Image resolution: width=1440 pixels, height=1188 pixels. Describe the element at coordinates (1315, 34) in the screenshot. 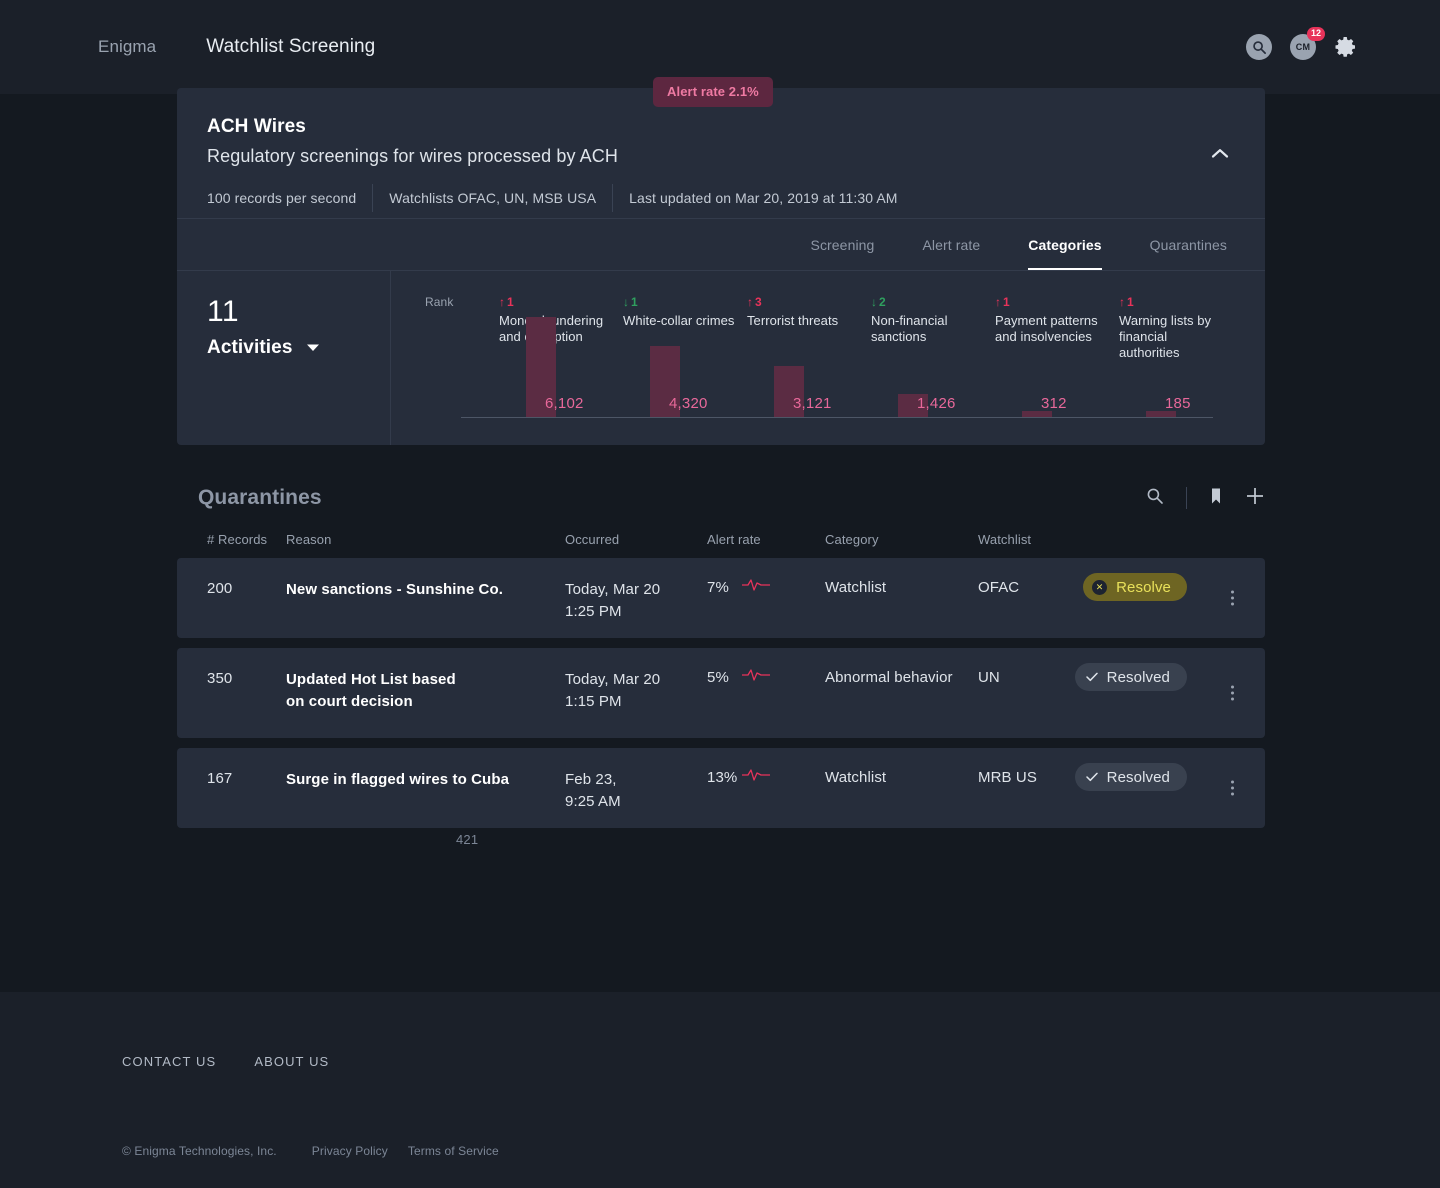

I see `notification-badge: 12` at that location.